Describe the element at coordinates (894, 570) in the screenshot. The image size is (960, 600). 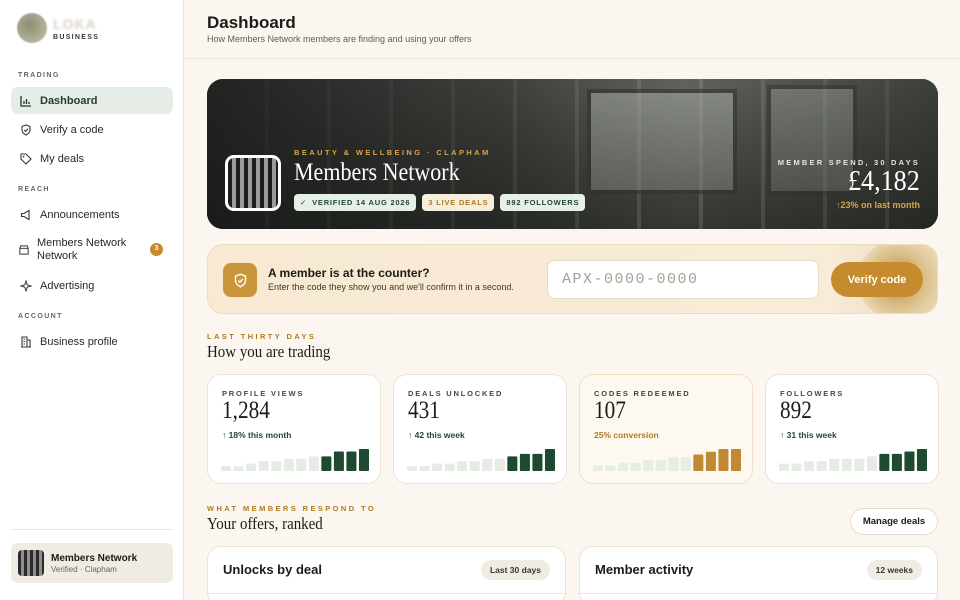
I see `period-chip: 12 weeks` at that location.